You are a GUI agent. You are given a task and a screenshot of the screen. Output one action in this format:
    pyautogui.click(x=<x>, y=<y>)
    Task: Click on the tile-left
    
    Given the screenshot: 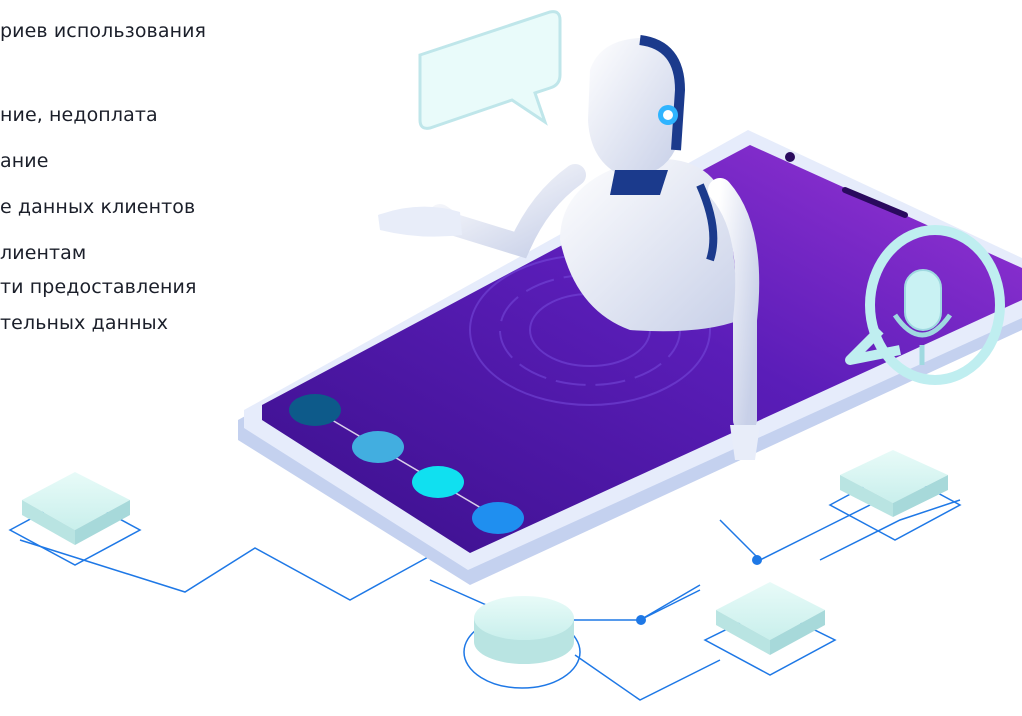 What is the action you would take?
    pyautogui.click(x=75, y=519)
    